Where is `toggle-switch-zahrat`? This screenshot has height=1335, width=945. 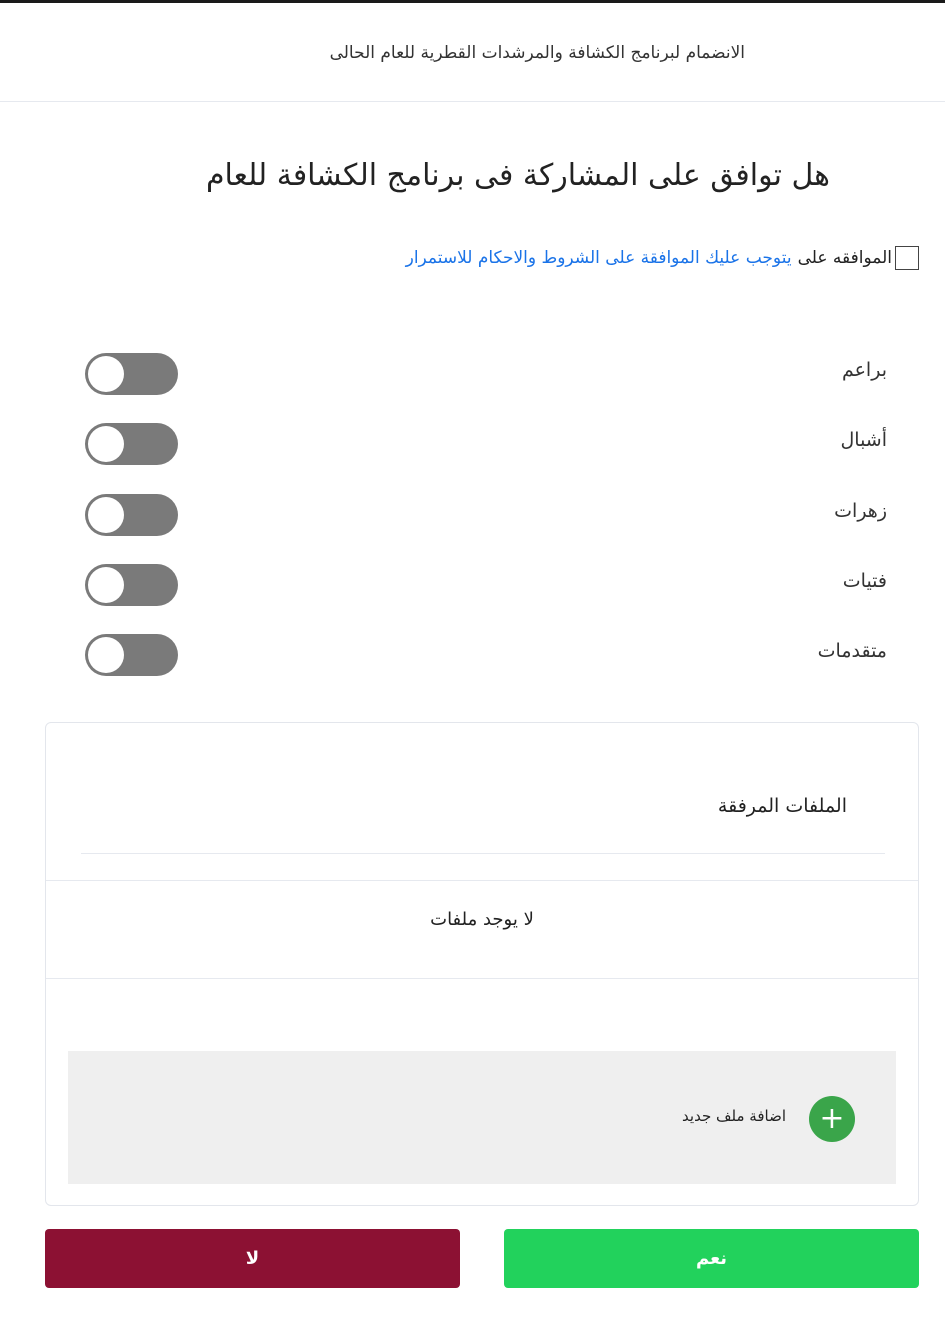 toggle-switch-zahrat is located at coordinates (131, 515).